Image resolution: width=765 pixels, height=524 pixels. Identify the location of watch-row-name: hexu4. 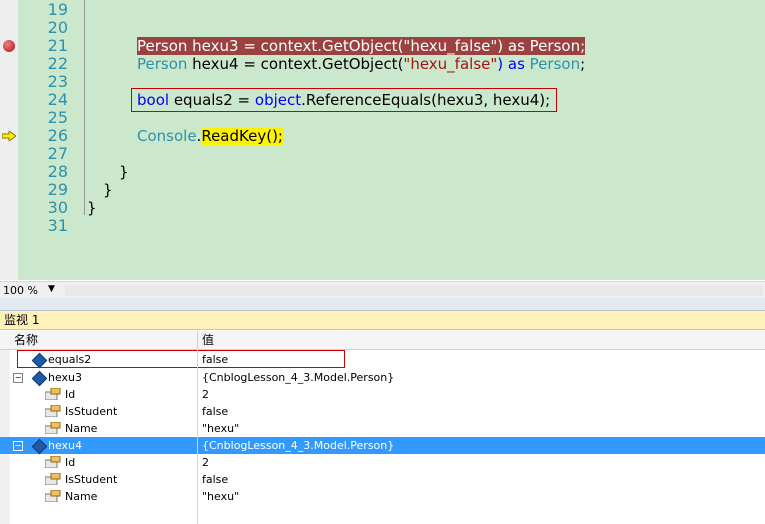
(65, 445).